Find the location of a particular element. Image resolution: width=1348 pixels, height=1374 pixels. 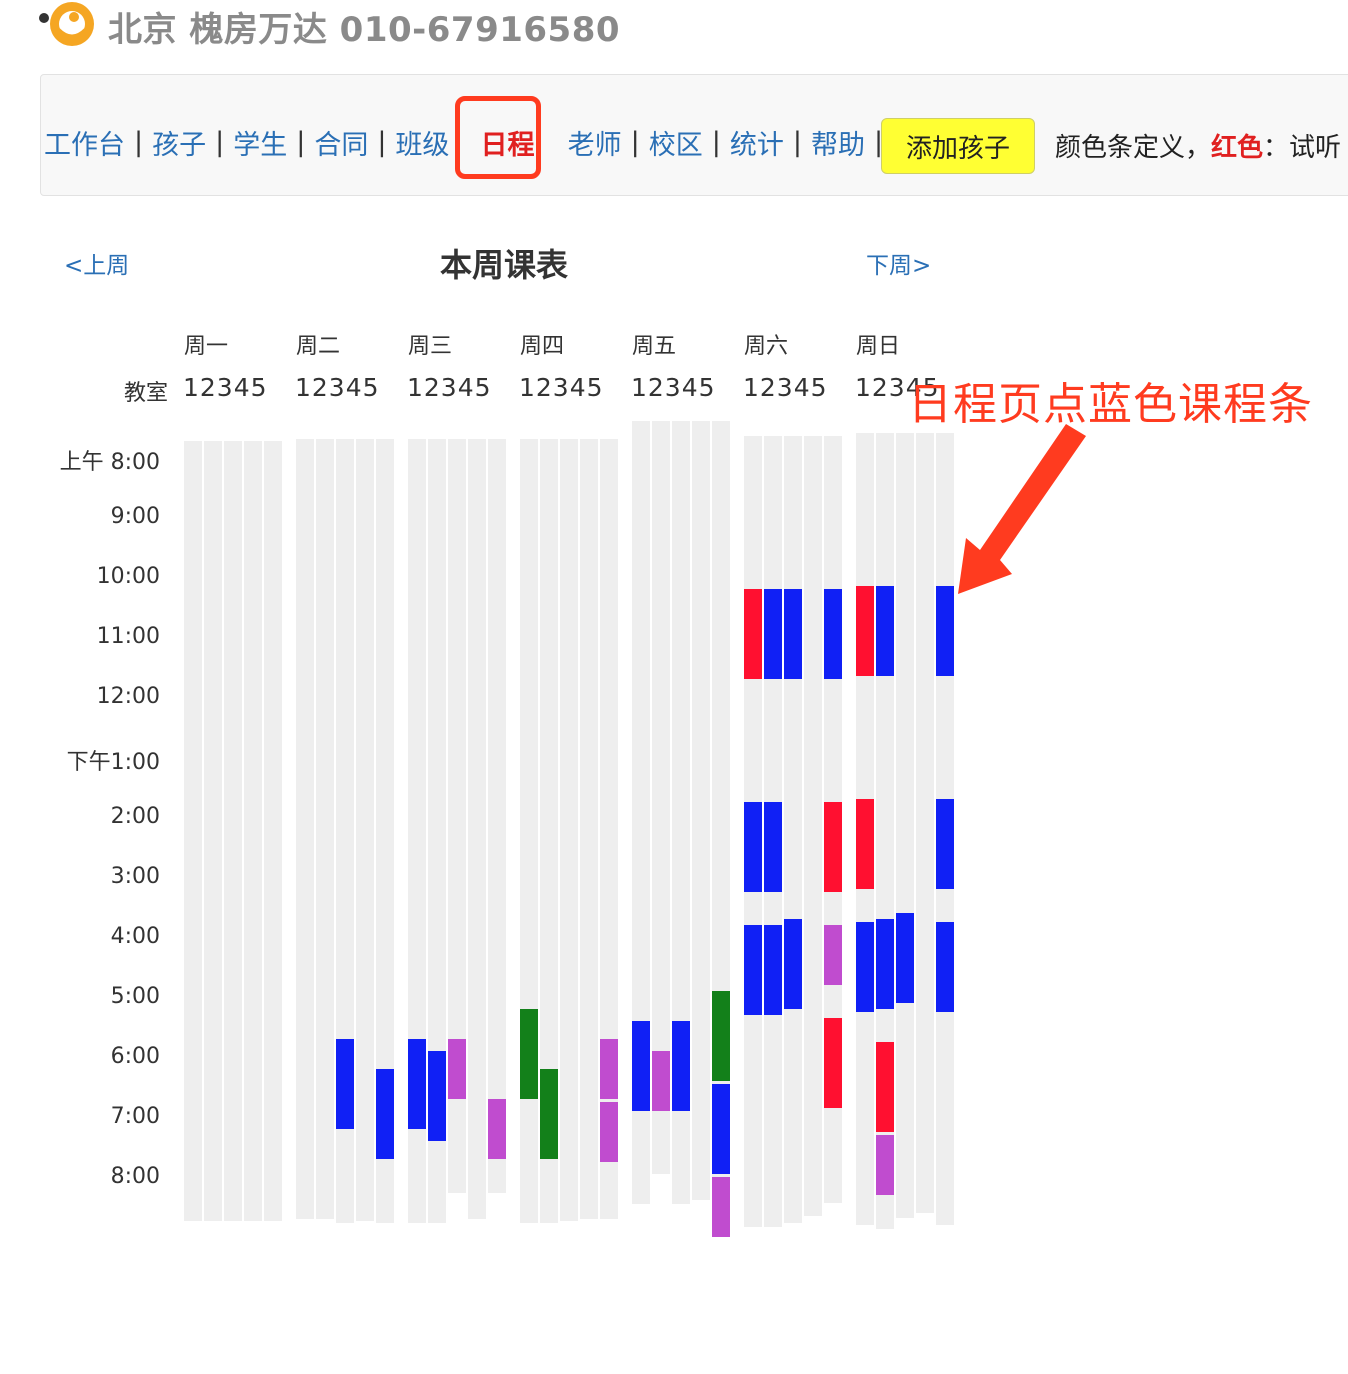

annotation-text: 日程页点蓝色课程条 is located at coordinates (1110, 404).